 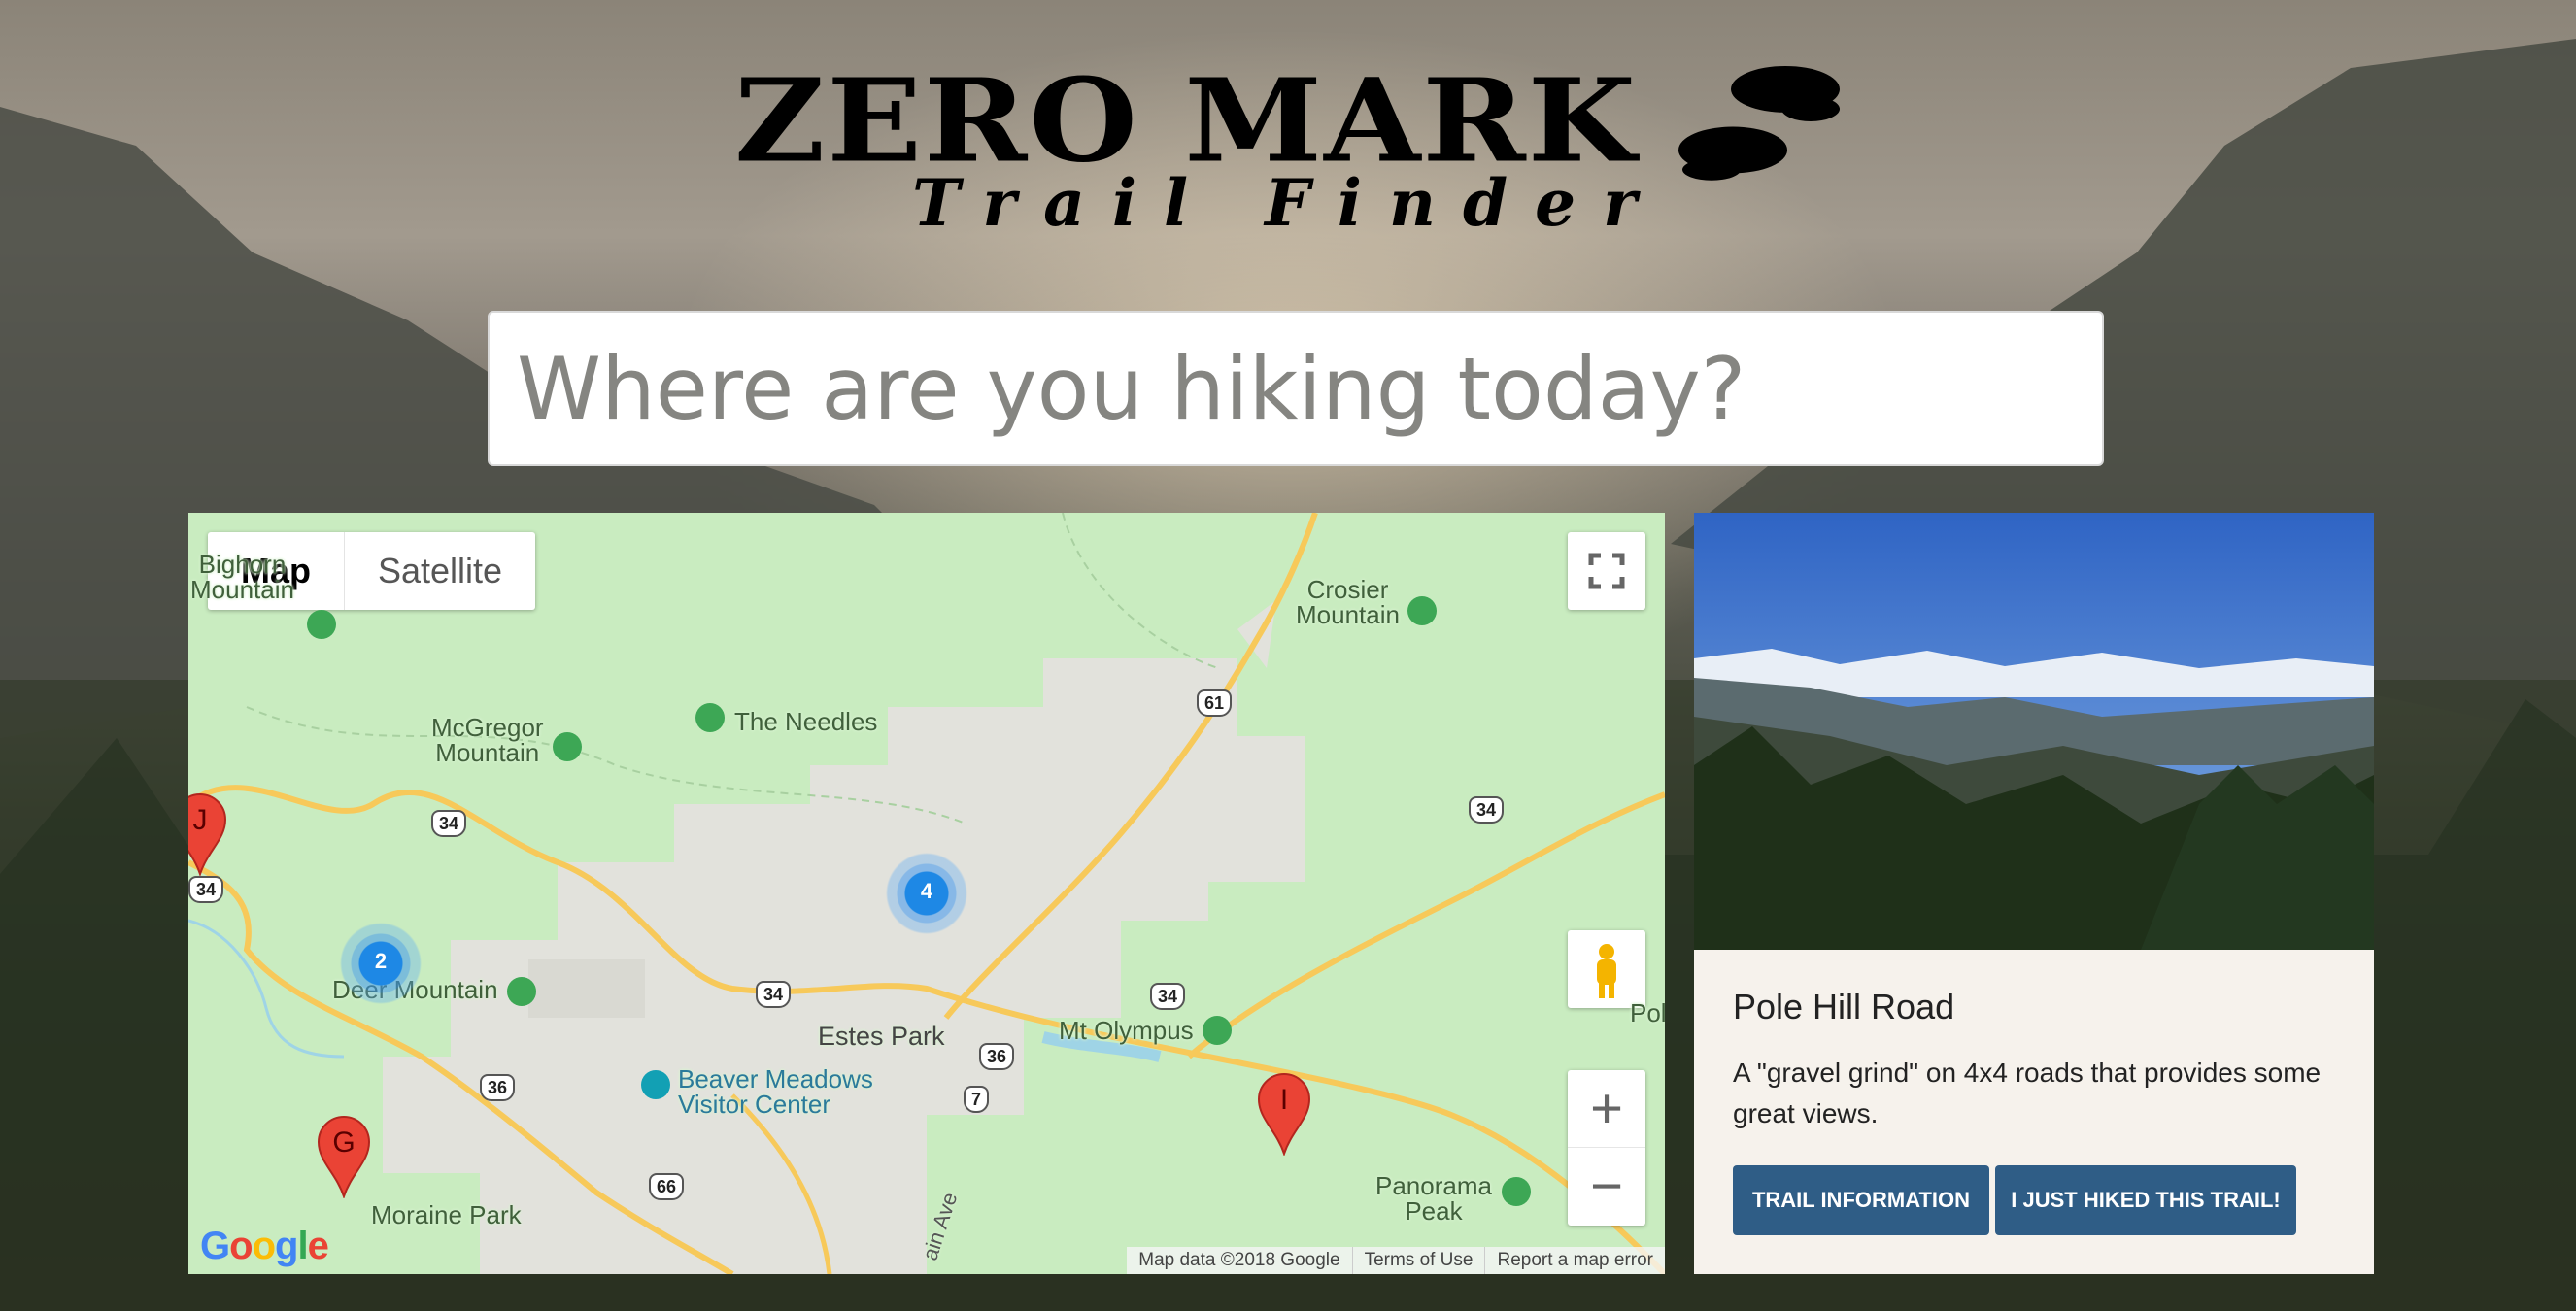 What do you see at coordinates (977, 1099) in the screenshot?
I see `route-shield: 7` at bounding box center [977, 1099].